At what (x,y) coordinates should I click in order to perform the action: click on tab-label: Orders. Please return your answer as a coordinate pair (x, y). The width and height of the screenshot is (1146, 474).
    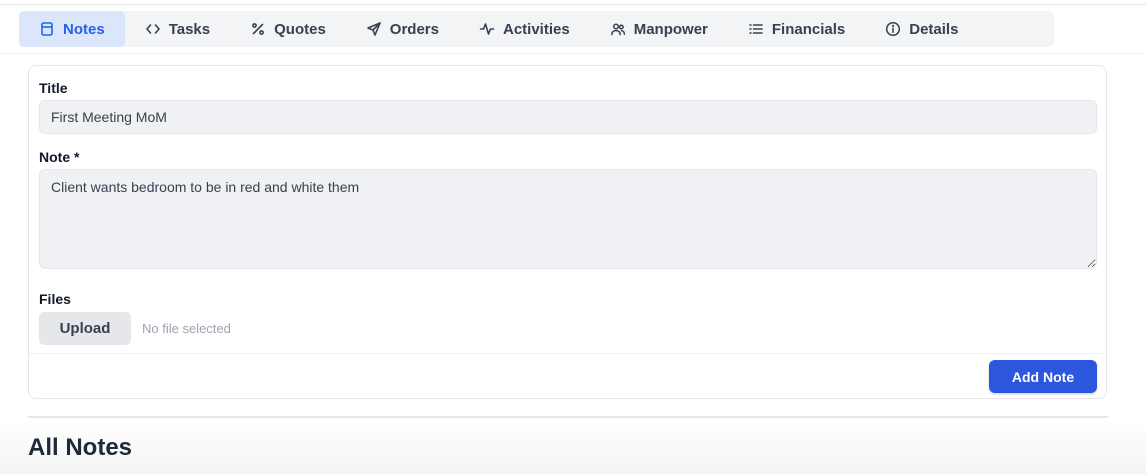
    Looking at the image, I should click on (414, 29).